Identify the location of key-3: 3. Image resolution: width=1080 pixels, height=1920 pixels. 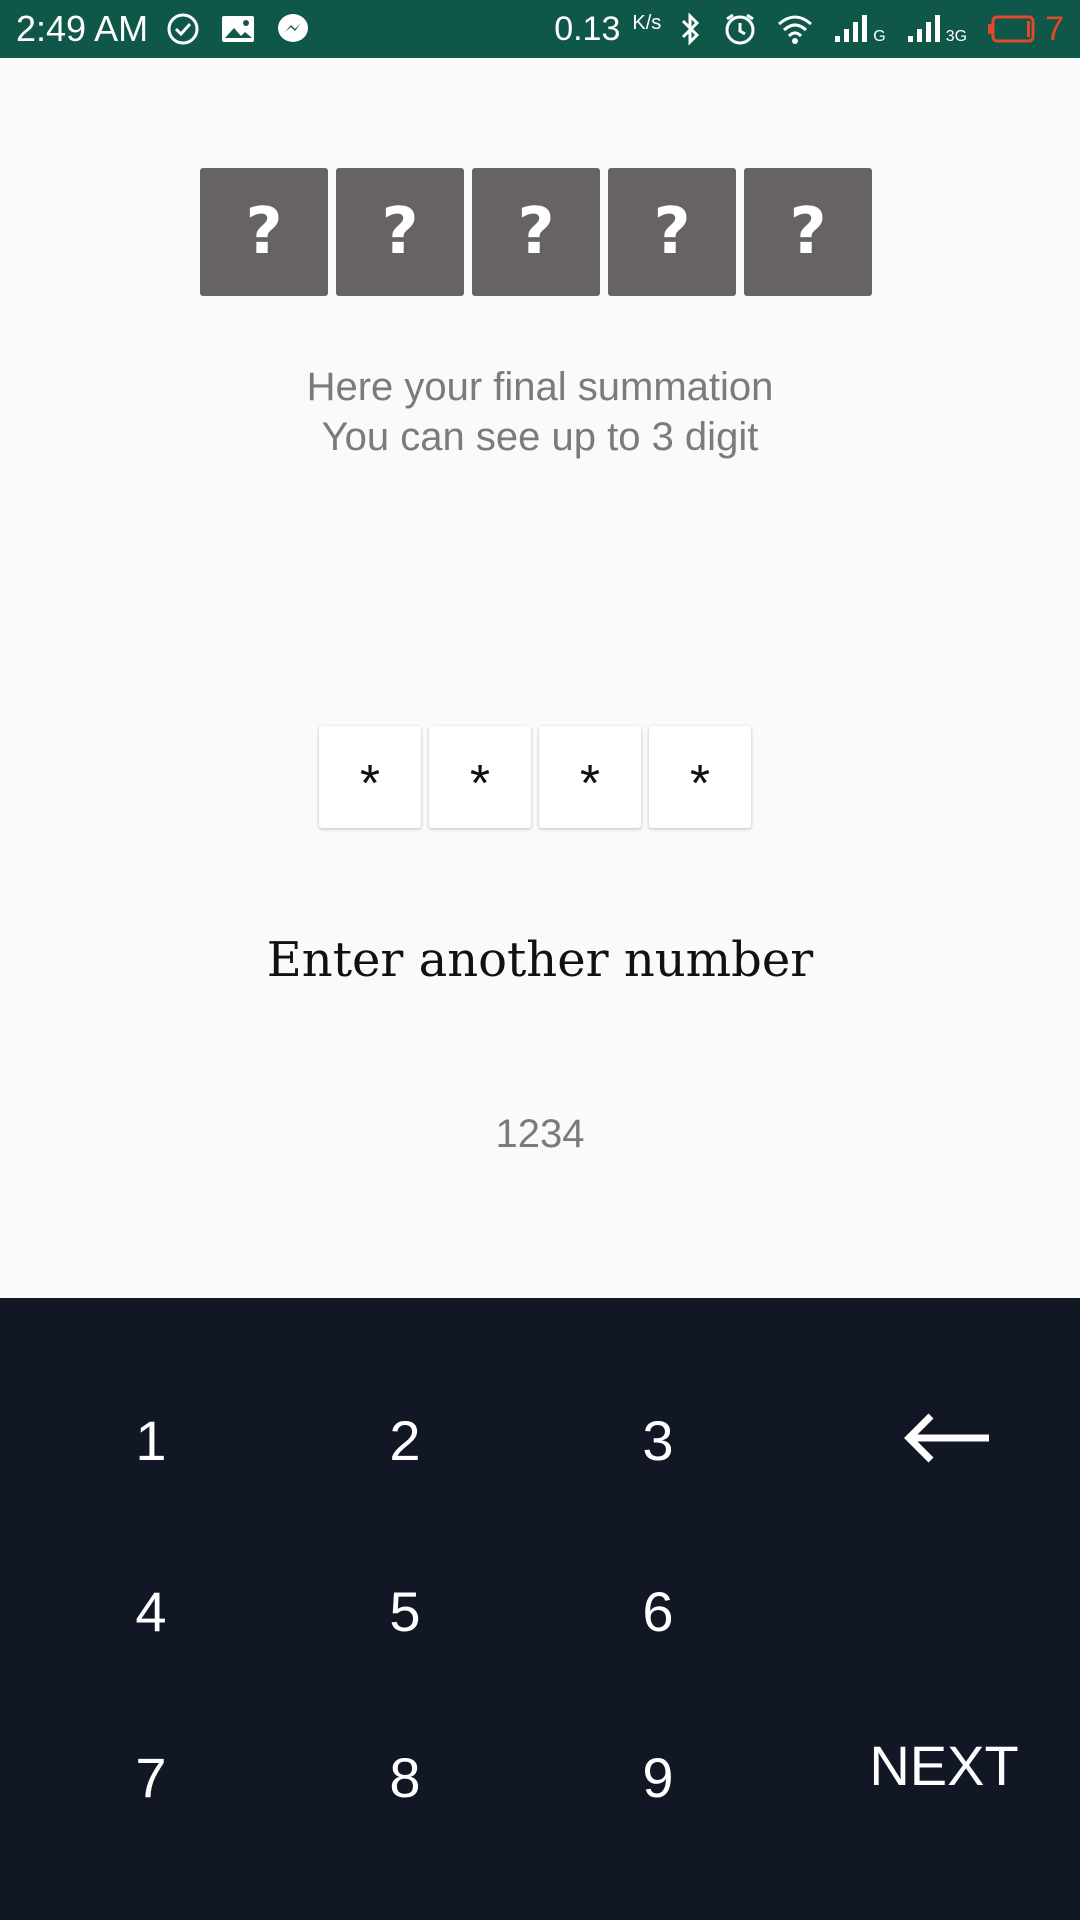
(658, 1440).